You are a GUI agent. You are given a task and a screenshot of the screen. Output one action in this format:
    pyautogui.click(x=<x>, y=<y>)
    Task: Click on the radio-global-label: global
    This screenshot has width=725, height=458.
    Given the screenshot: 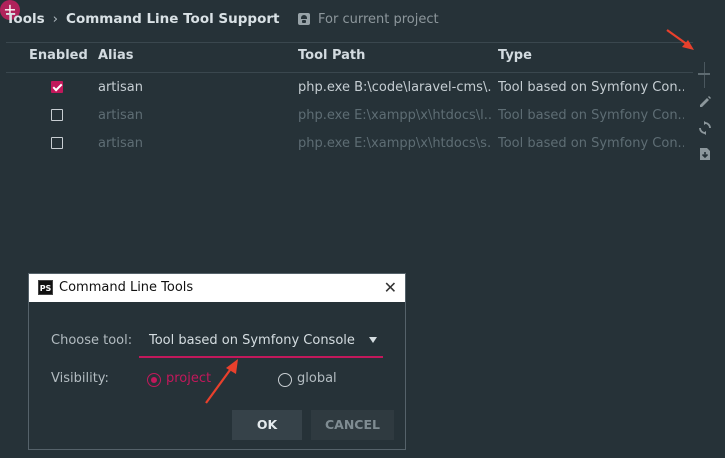 What is the action you would take?
    pyautogui.click(x=317, y=378)
    